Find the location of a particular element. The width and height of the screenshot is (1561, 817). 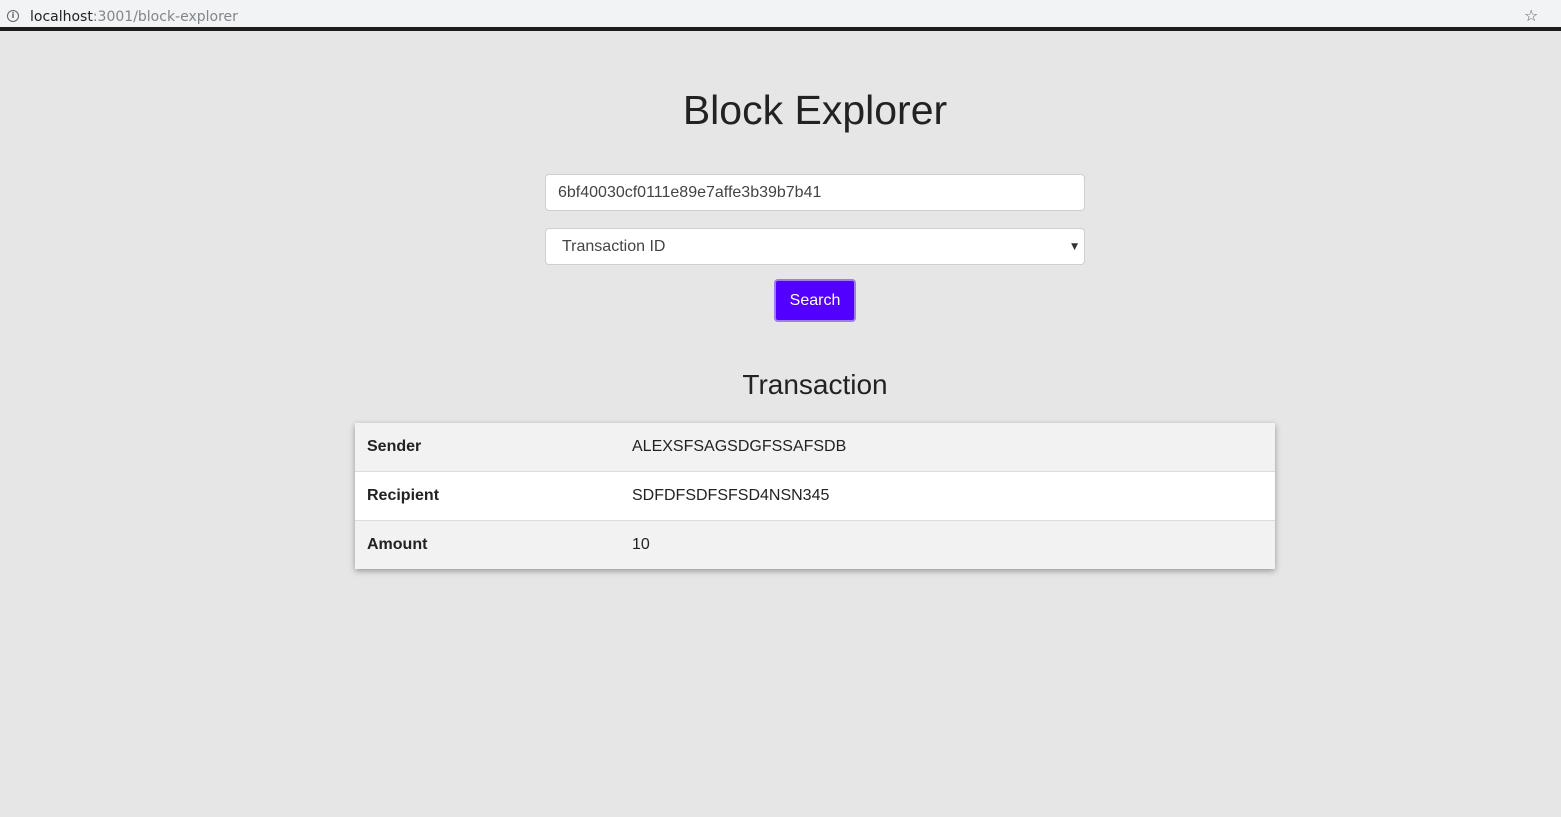

address-bar: i localhost:3001/block-explorer ☆ is located at coordinates (780, 15).